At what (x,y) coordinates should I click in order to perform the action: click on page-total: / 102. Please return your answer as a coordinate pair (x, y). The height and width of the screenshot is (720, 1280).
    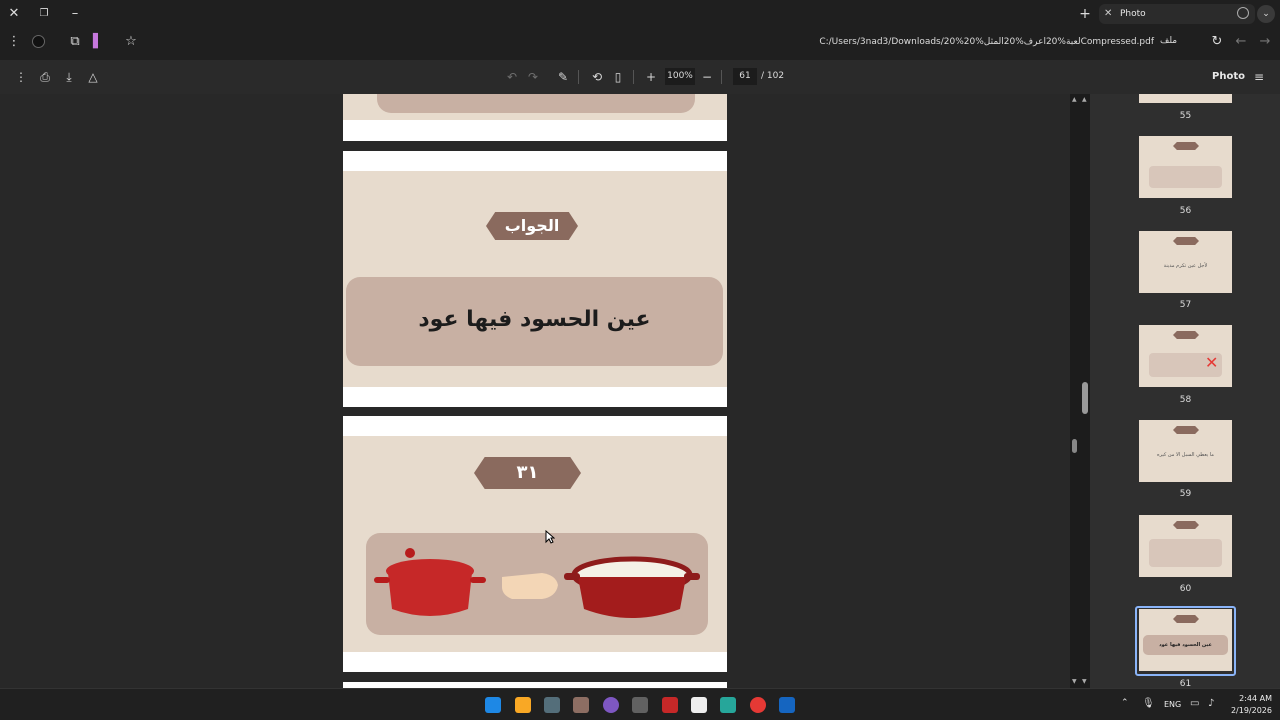
    Looking at the image, I should click on (773, 76).